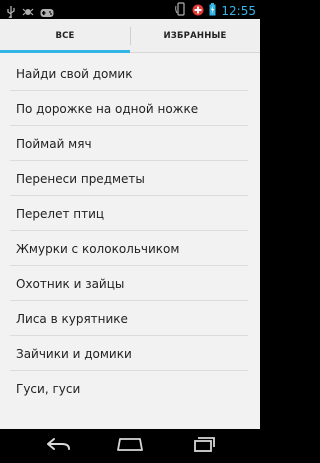 The image size is (320, 463). What do you see at coordinates (130, 108) in the screenshot?
I see `list-item: По дорожке на одной ножке` at bounding box center [130, 108].